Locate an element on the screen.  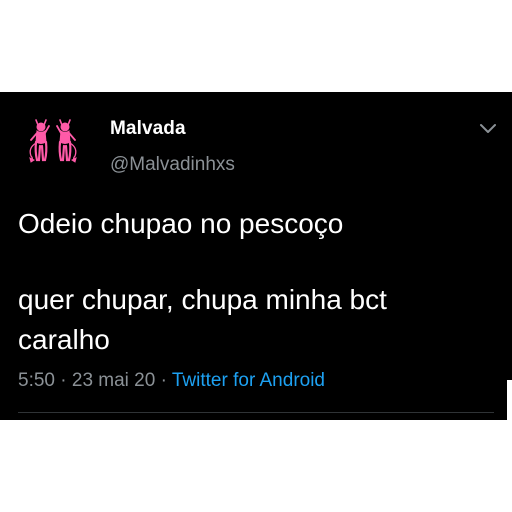
tweet-menu-button is located at coordinates (488, 129).